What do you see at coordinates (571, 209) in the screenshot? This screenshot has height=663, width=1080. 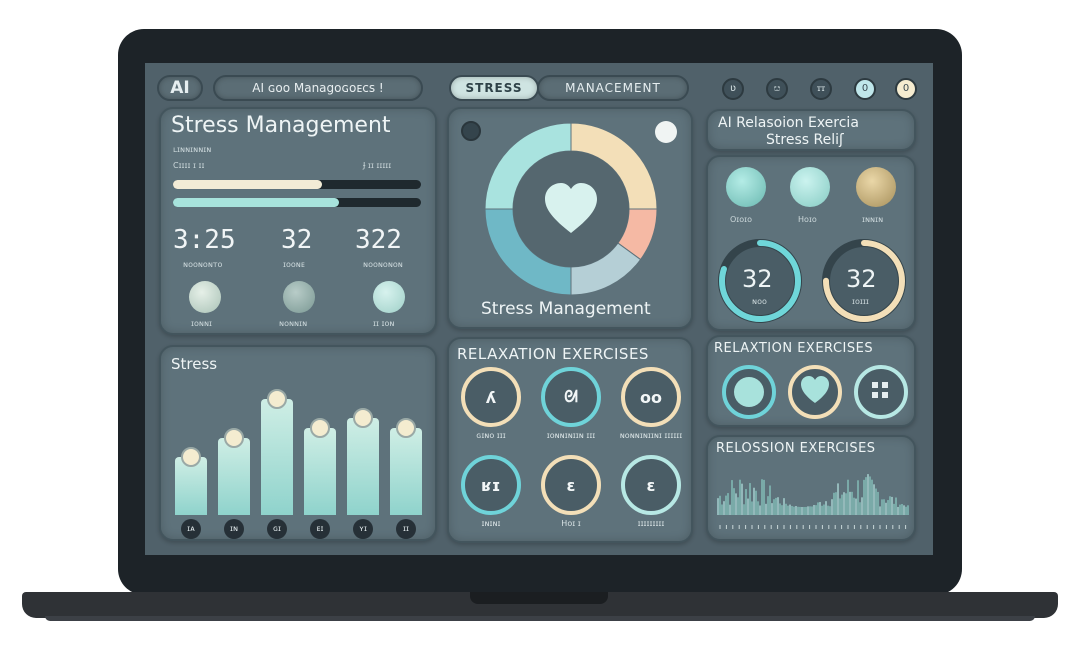 I see `stress-donut-chart` at bounding box center [571, 209].